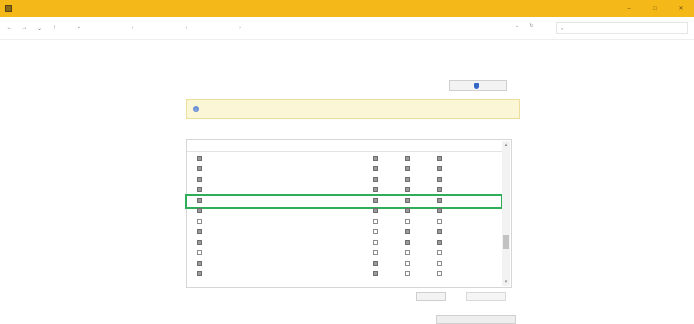 The width and height of the screenshot is (694, 324). I want to click on change-settings-button, so click(478, 85).